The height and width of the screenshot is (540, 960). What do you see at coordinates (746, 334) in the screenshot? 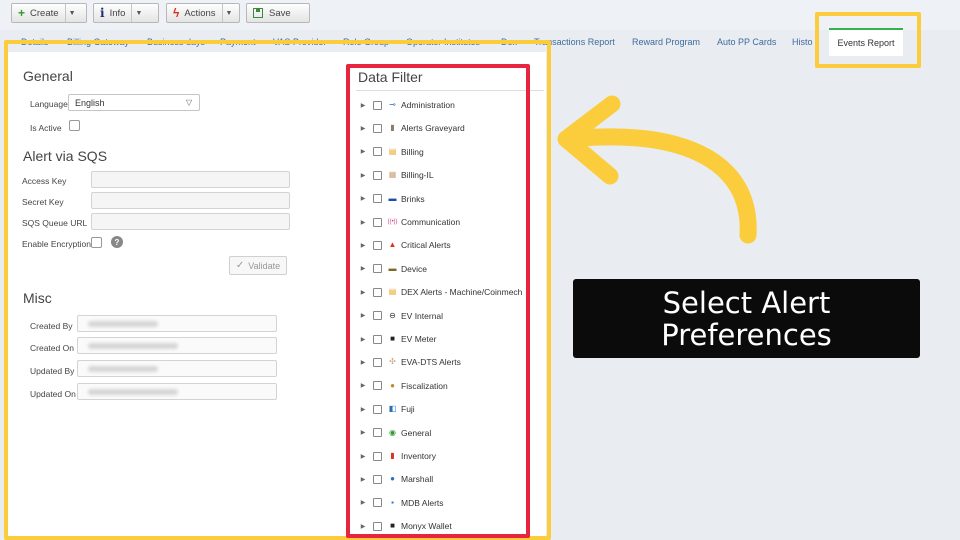
I see `callout-line-2: Preferences` at bounding box center [746, 334].